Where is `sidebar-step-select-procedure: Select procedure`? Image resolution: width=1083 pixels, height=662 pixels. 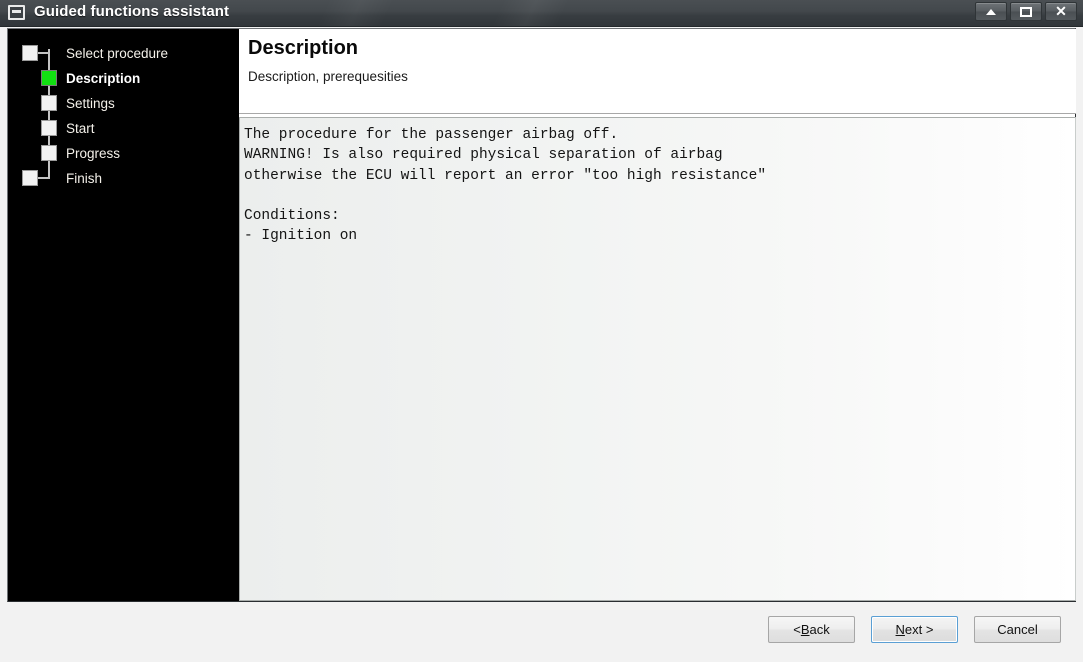
sidebar-step-select-procedure: Select procedure is located at coordinates (123, 53).